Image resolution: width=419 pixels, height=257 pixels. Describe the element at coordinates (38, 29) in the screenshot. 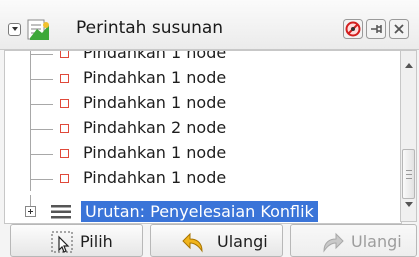

I see `history-icon` at that location.